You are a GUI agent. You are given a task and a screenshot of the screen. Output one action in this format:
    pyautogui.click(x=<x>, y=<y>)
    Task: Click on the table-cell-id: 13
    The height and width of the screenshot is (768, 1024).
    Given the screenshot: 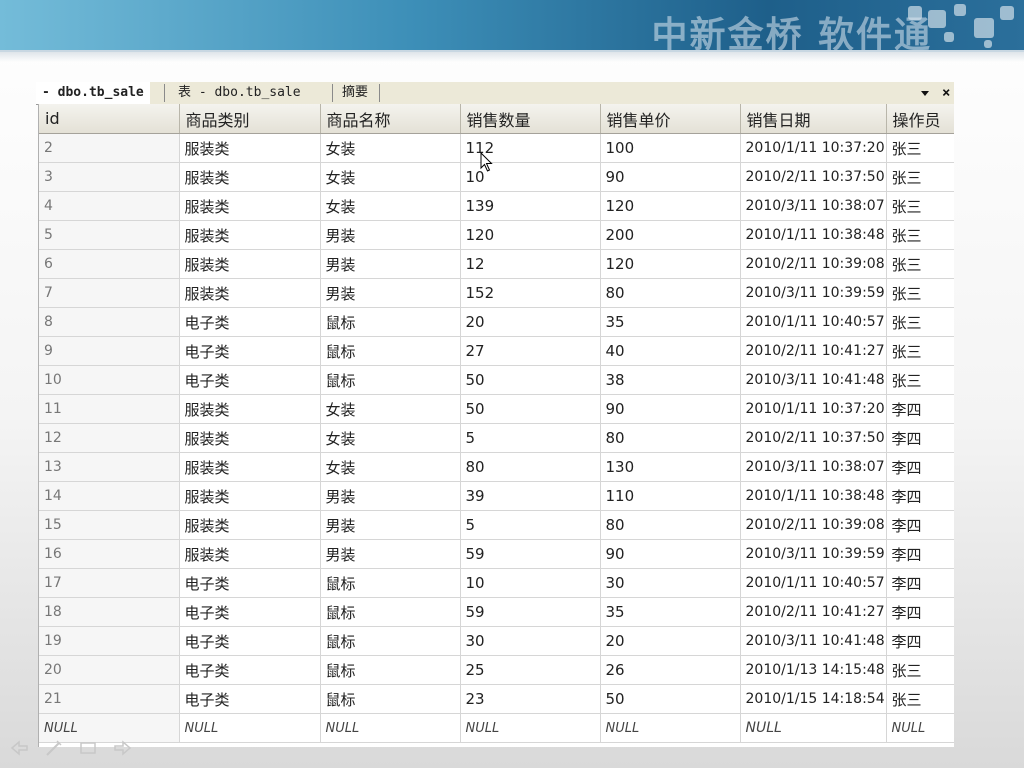 What is the action you would take?
    pyautogui.click(x=109, y=467)
    